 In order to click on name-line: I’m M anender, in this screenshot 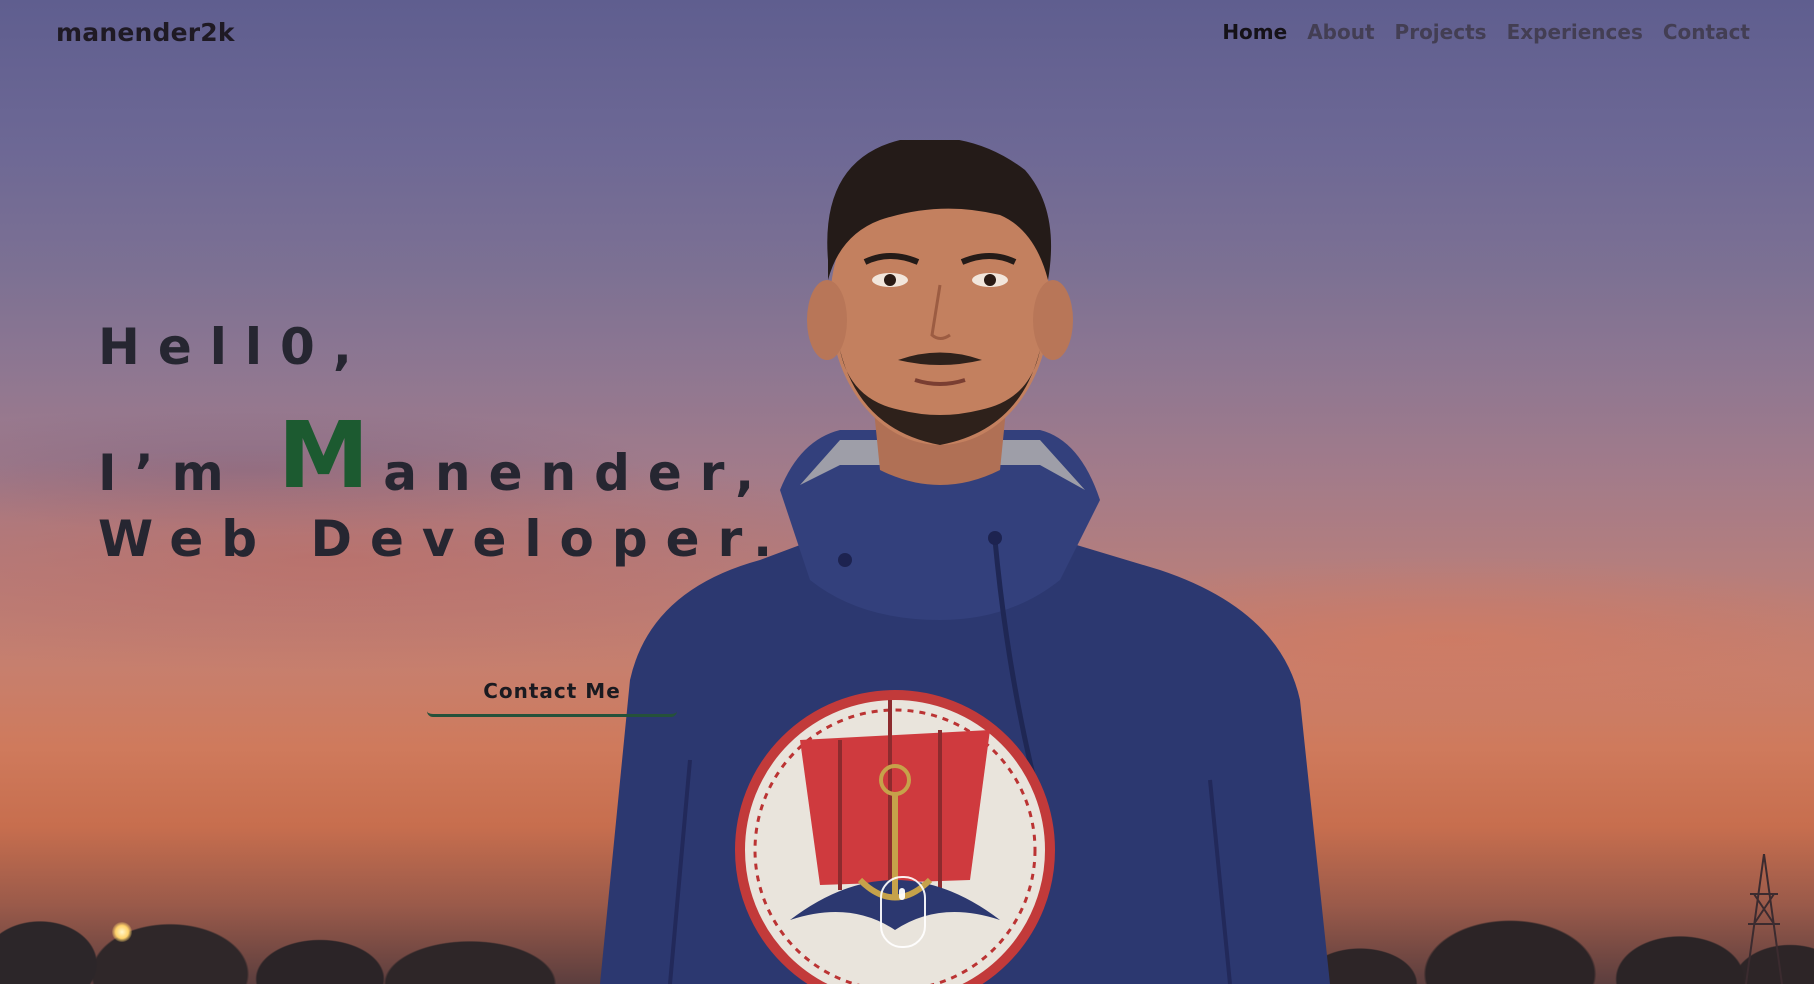, I will do `click(444, 455)`.